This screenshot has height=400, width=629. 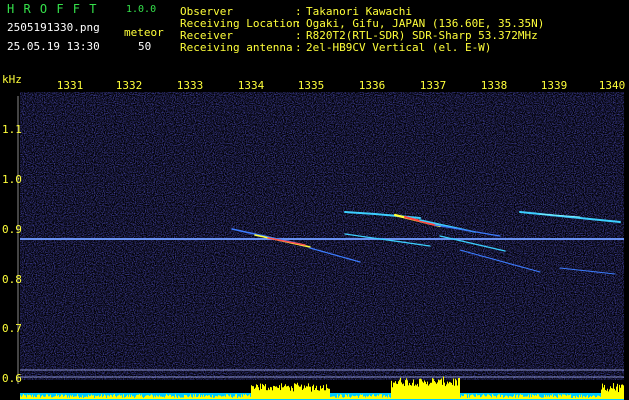 What do you see at coordinates (129, 85) in the screenshot?
I see `x-tick-label: 1332` at bounding box center [129, 85].